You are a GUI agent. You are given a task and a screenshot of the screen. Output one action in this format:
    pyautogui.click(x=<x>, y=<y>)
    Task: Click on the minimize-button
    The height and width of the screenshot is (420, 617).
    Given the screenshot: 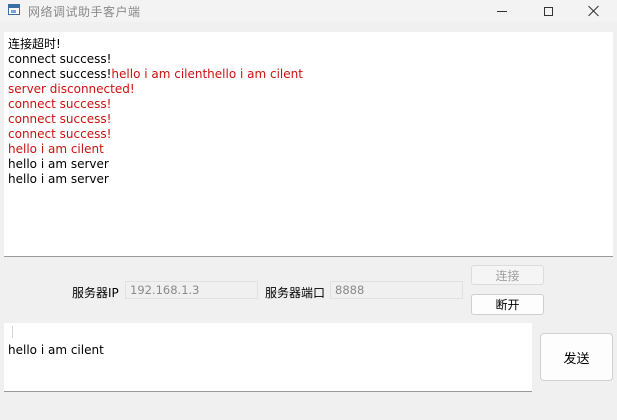 What is the action you would take?
    pyautogui.click(x=502, y=11)
    